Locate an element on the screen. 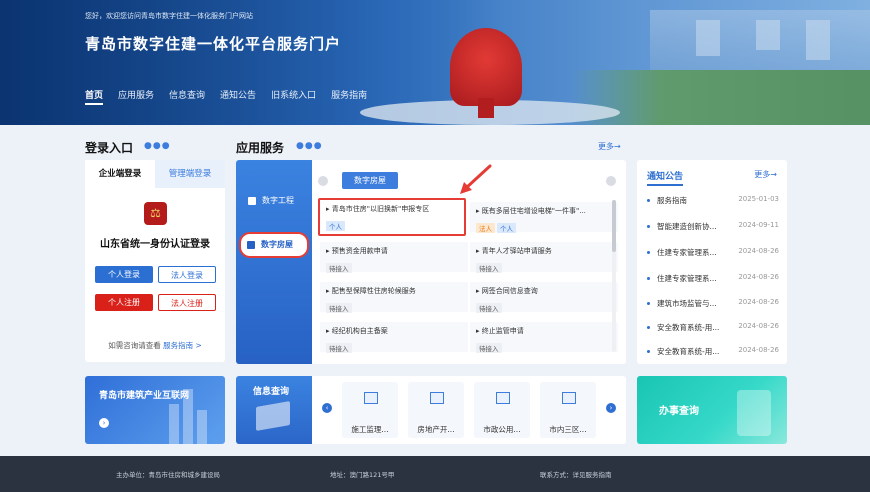  card-title: ▸ 网签合同信息查询 is located at coordinates (507, 291).